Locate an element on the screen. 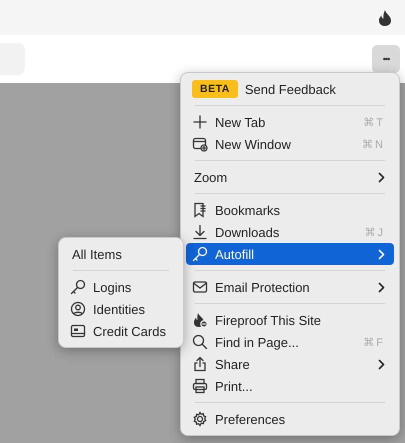  submenu-item-label: Identities is located at coordinates (119, 309).